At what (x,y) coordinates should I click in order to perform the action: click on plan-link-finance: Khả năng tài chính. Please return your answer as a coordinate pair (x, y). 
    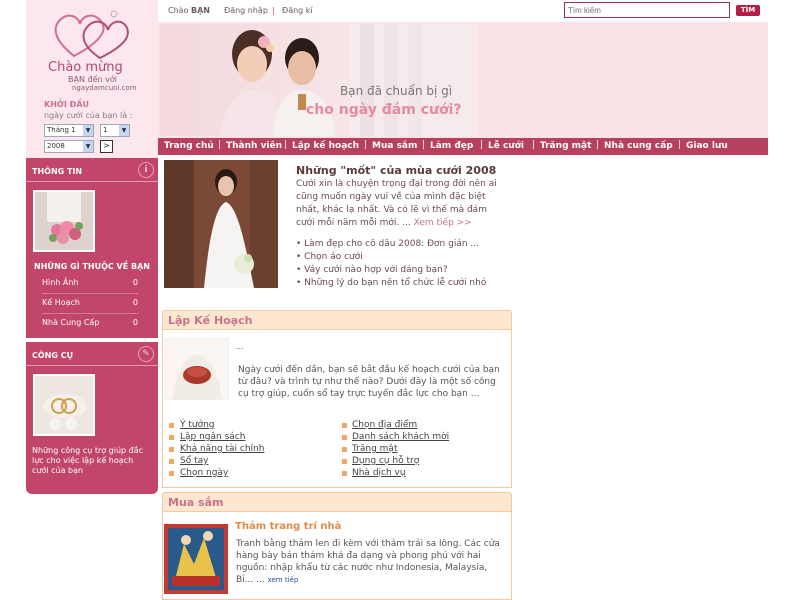
    Looking at the image, I should click on (222, 449).